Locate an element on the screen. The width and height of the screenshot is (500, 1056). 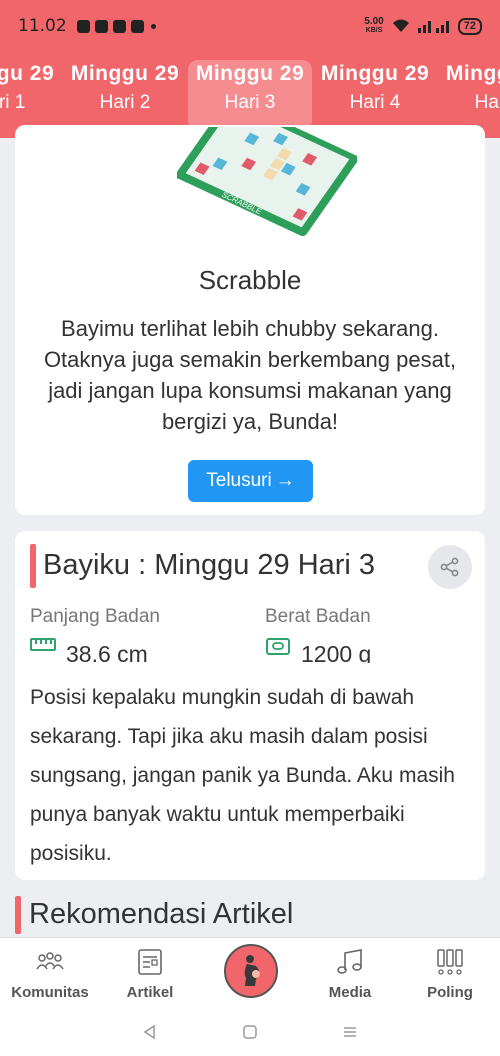
length-value: 38.6 cm is located at coordinates (107, 652).